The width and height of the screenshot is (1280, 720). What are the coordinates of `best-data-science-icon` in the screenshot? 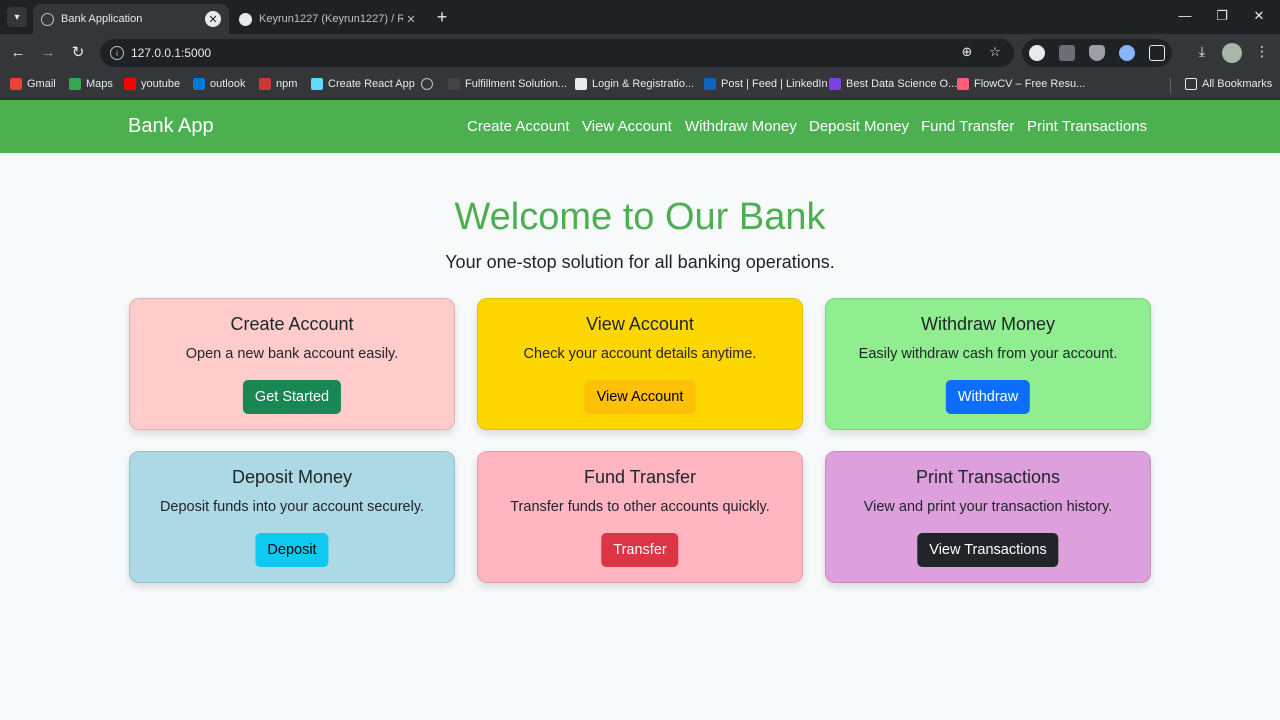 It's located at (835, 84).